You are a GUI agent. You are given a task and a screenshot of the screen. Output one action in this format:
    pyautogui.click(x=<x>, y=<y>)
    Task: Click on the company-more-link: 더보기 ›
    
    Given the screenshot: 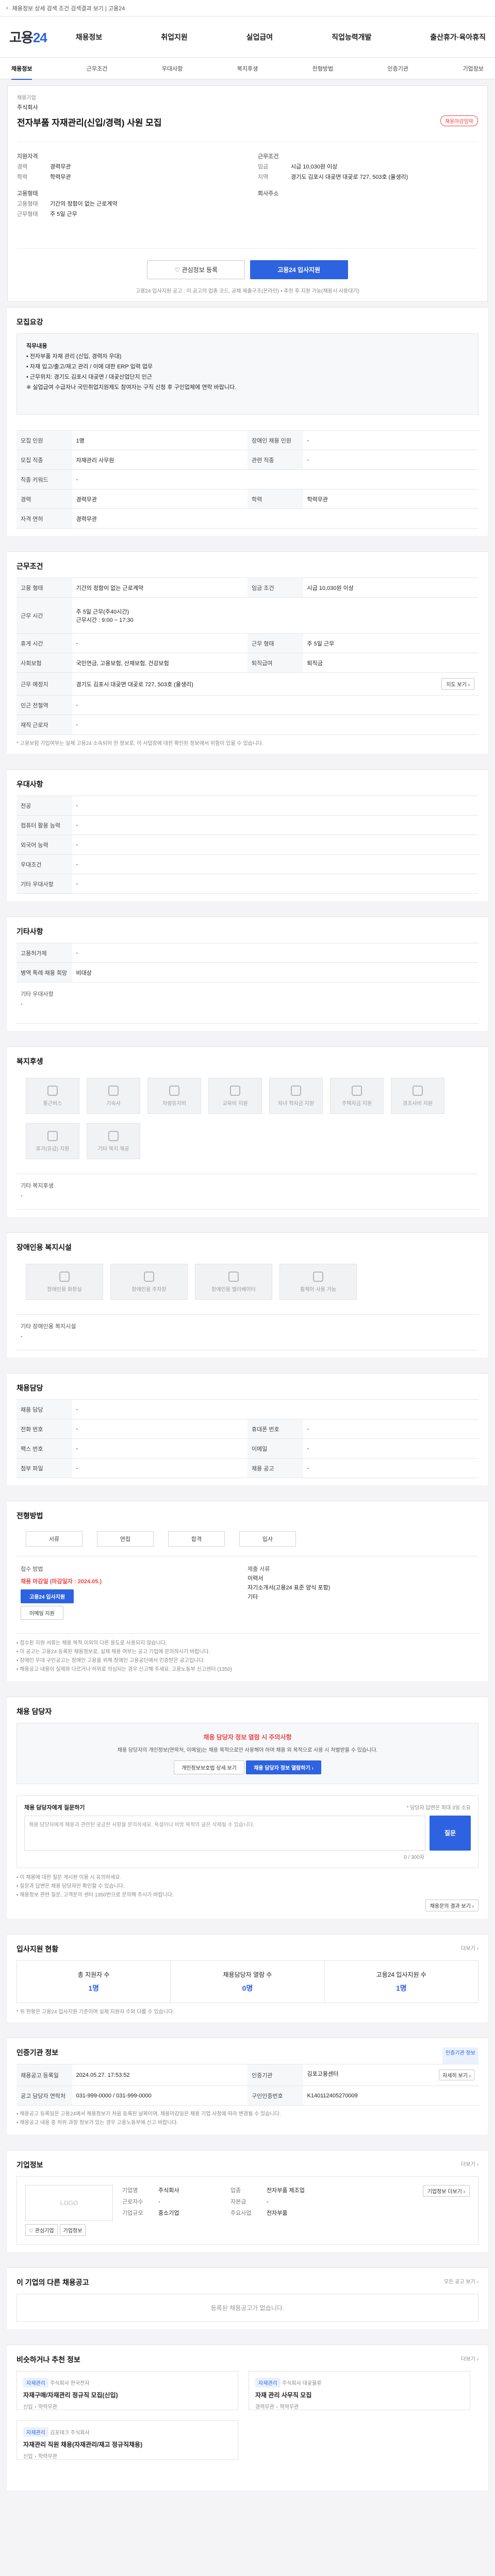 What is the action you would take?
    pyautogui.click(x=470, y=2168)
    